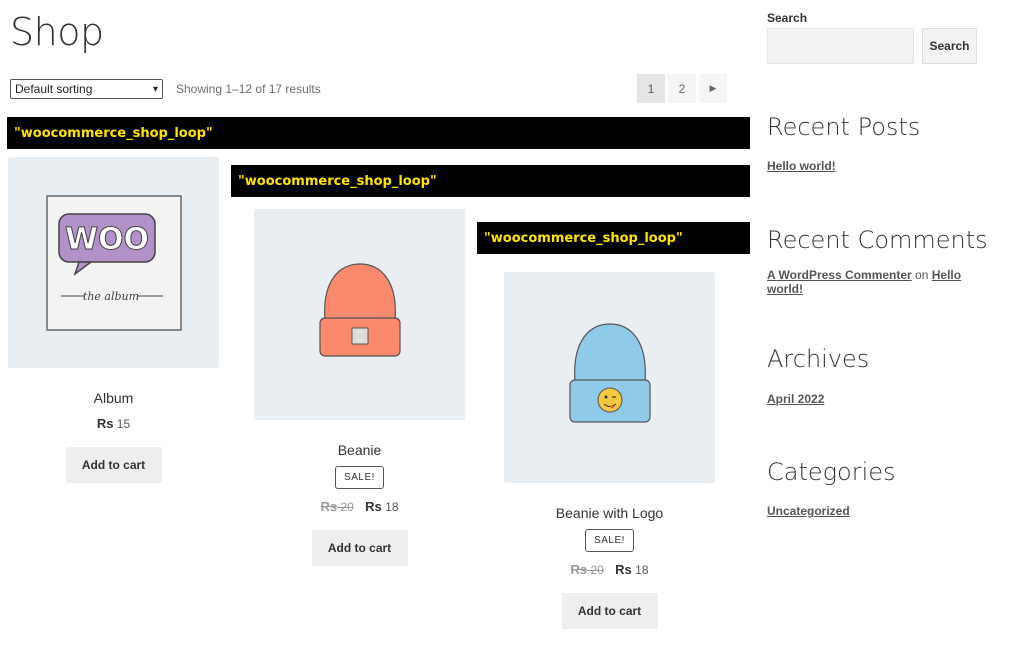 This screenshot has height=657, width=1024. Describe the element at coordinates (57, 32) in the screenshot. I see `page-title: Shop` at that location.